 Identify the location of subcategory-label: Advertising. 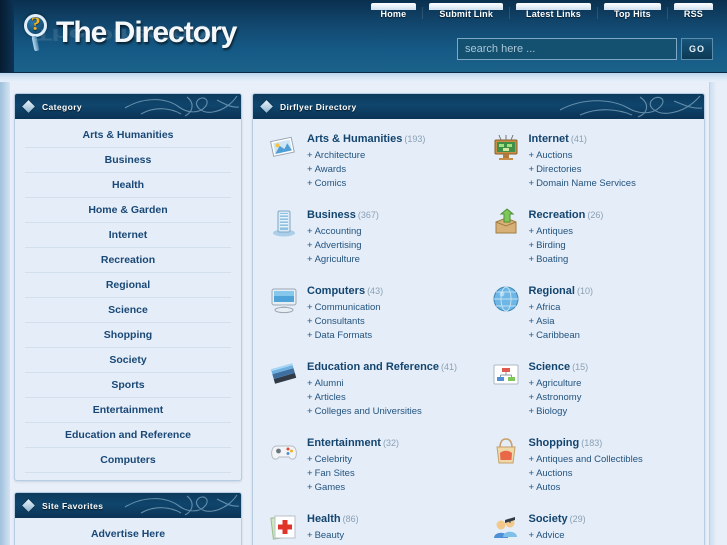
(338, 245).